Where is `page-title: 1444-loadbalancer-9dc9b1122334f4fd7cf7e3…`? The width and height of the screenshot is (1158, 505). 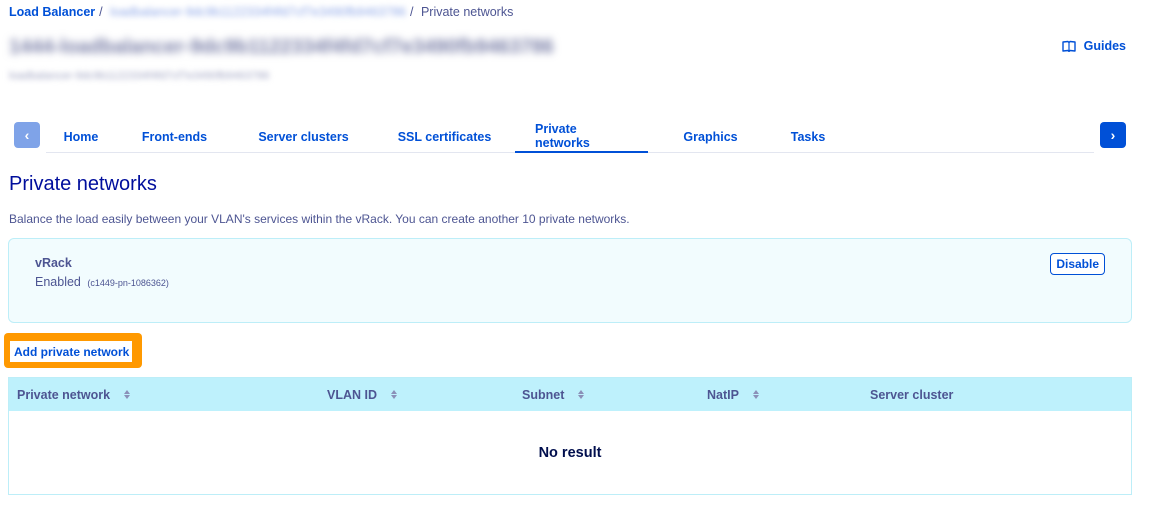 page-title: 1444-loadbalancer-9dc9b1122334f4fd7cf7e3… is located at coordinates (281, 47).